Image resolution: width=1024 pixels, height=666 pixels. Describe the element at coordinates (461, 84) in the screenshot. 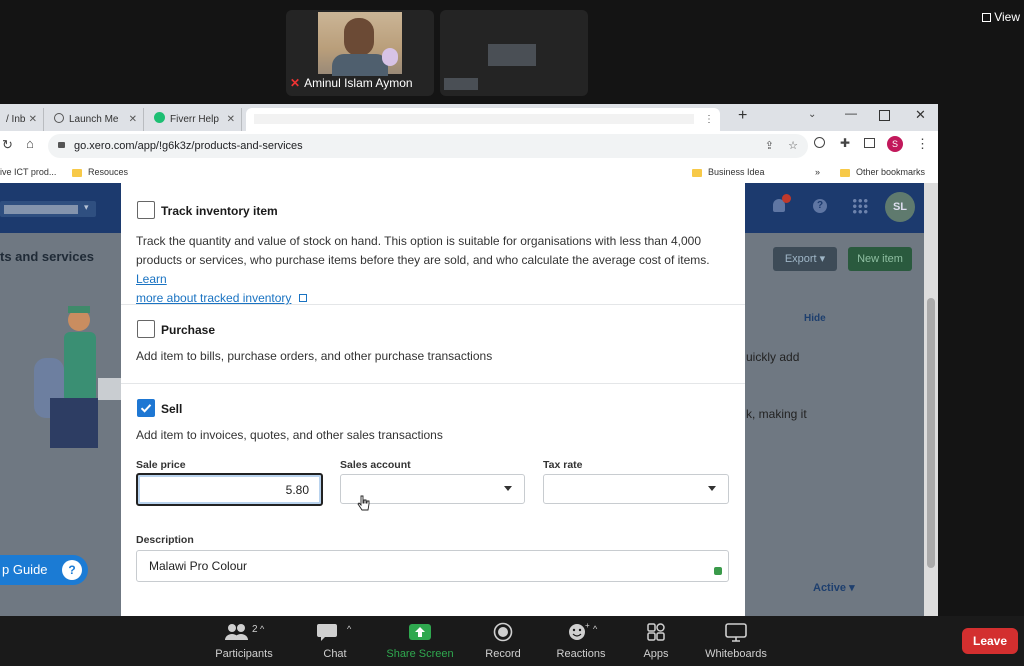

I see `name-placeholder` at that location.